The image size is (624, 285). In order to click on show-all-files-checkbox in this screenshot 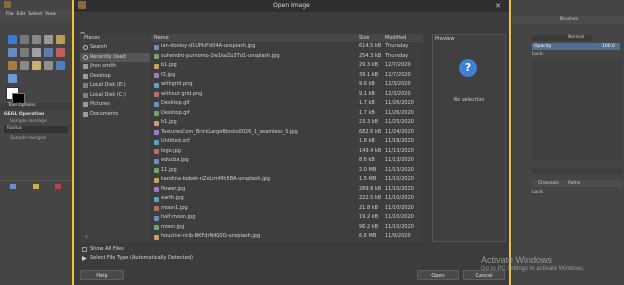, I will do `click(84, 249)`.